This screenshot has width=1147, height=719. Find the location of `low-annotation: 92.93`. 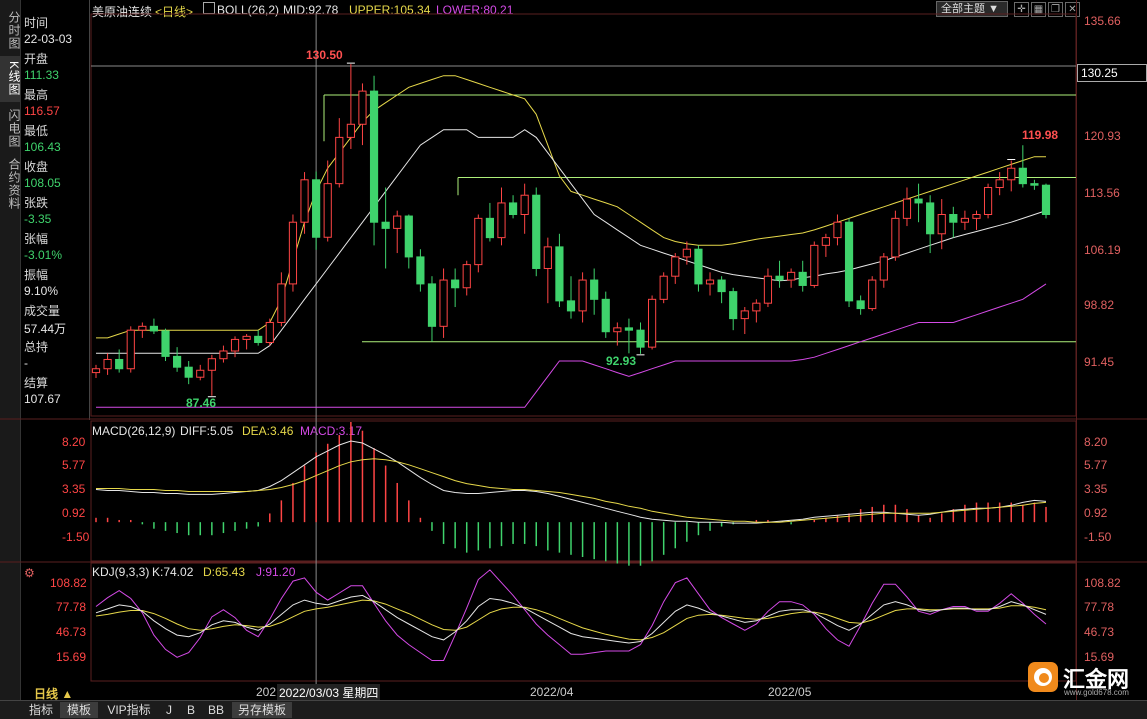

low-annotation: 92.93 is located at coordinates (621, 361).